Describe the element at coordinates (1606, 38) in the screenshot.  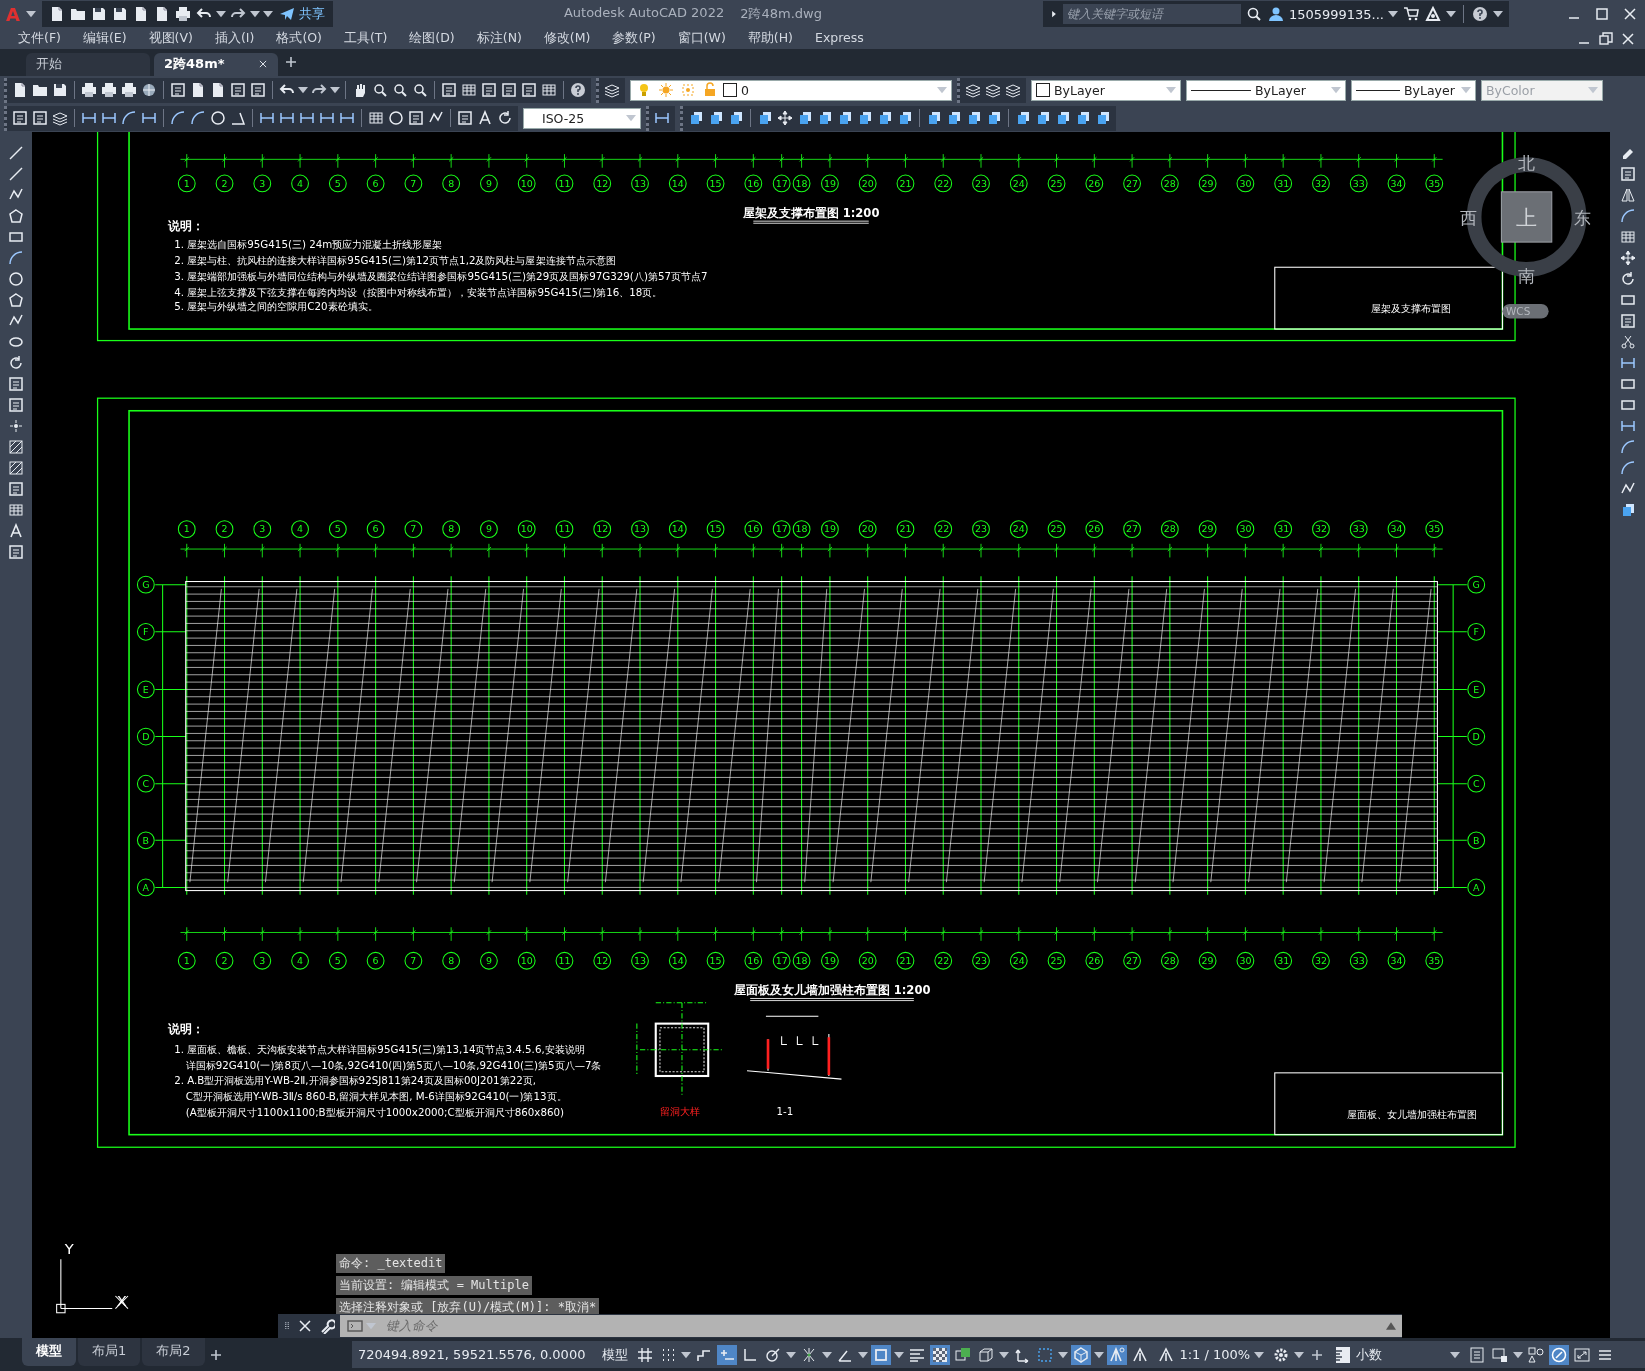
I see `restore-icon` at that location.